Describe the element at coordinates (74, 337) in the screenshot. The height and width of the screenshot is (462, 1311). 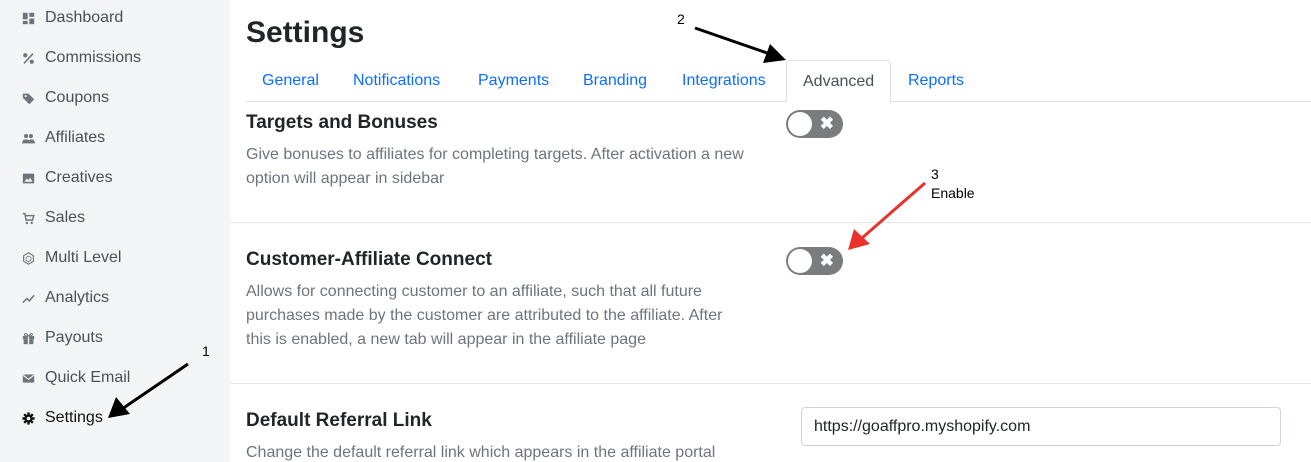
I see `sidebar-item-label: Payouts` at that location.